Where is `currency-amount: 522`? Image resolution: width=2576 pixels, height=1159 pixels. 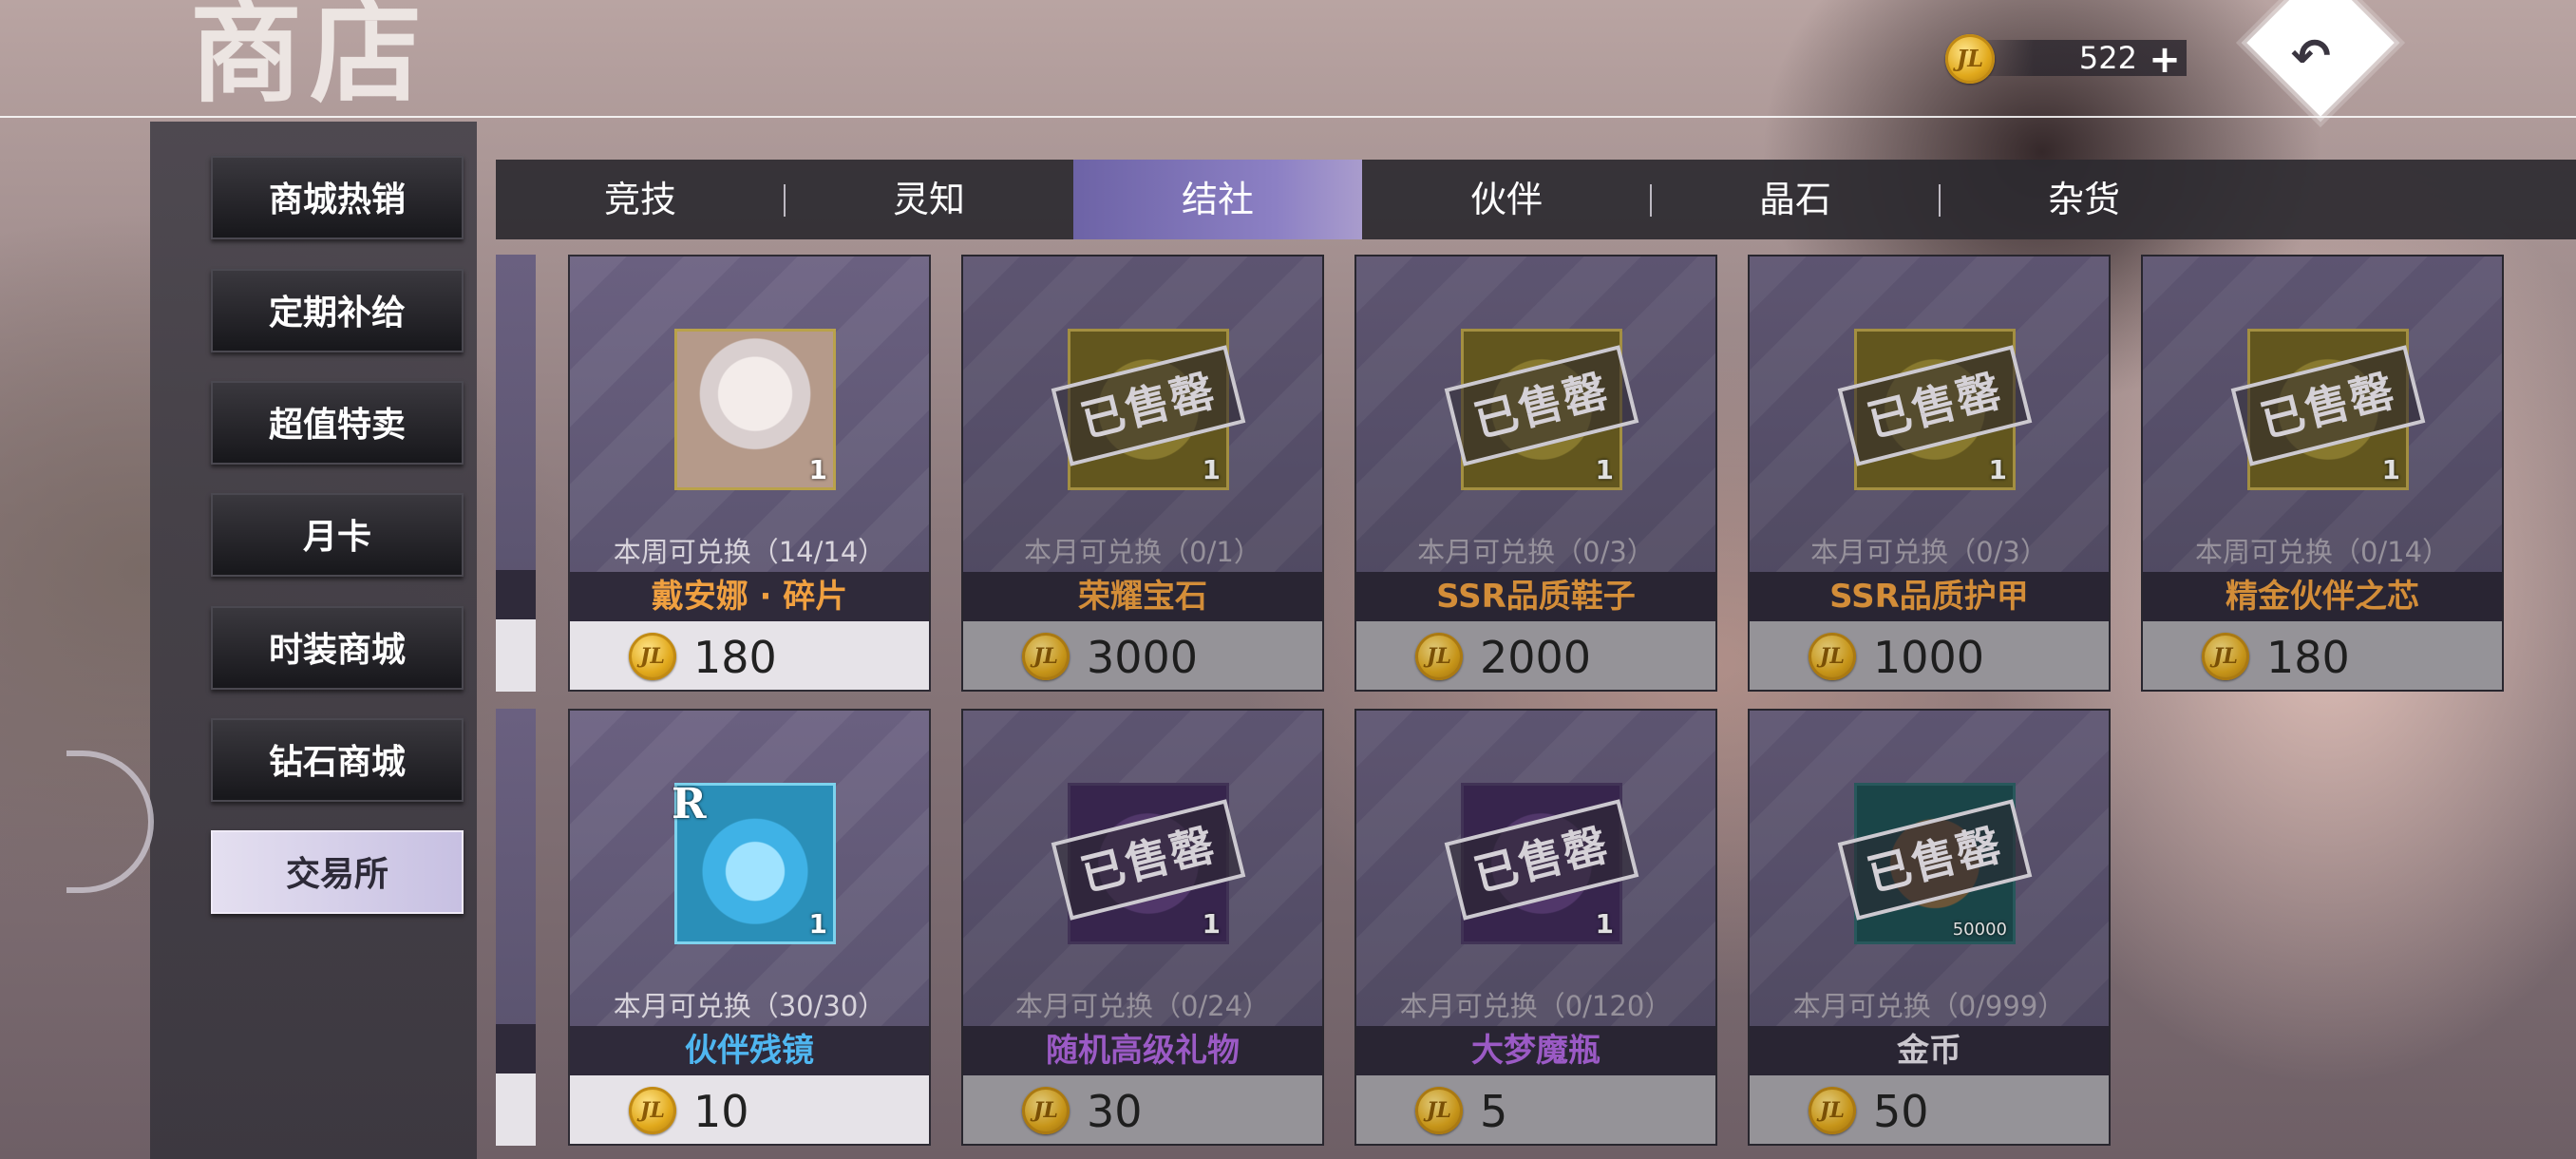
currency-amount: 522 is located at coordinates (2107, 58).